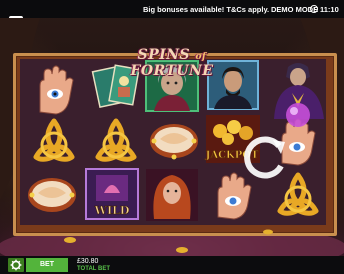  Describe the element at coordinates (314, 9) in the screenshot. I see `clock-icon` at that location.